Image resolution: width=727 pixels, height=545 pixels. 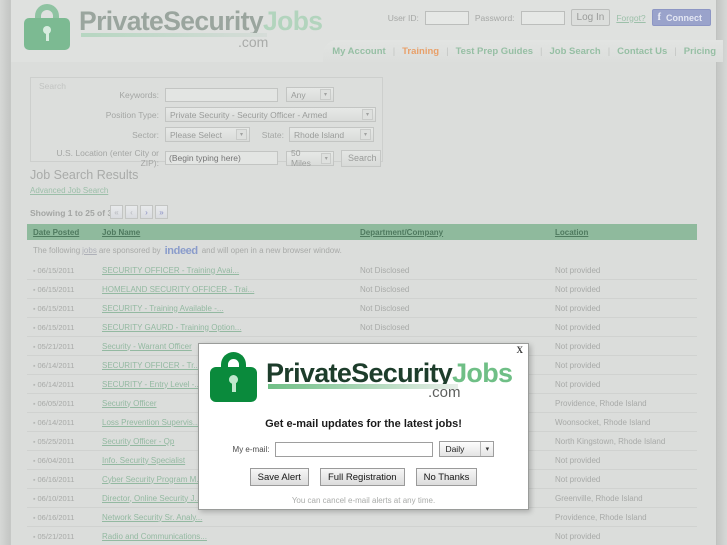 What do you see at coordinates (574, 51) in the screenshot?
I see `nav-item-job-search: Job Search` at bounding box center [574, 51].